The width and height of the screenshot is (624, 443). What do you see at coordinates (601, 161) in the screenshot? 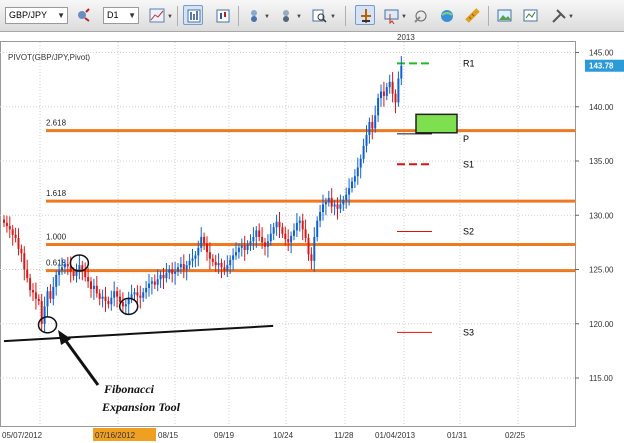
I see `y-tick-label: 135.00` at bounding box center [601, 161].